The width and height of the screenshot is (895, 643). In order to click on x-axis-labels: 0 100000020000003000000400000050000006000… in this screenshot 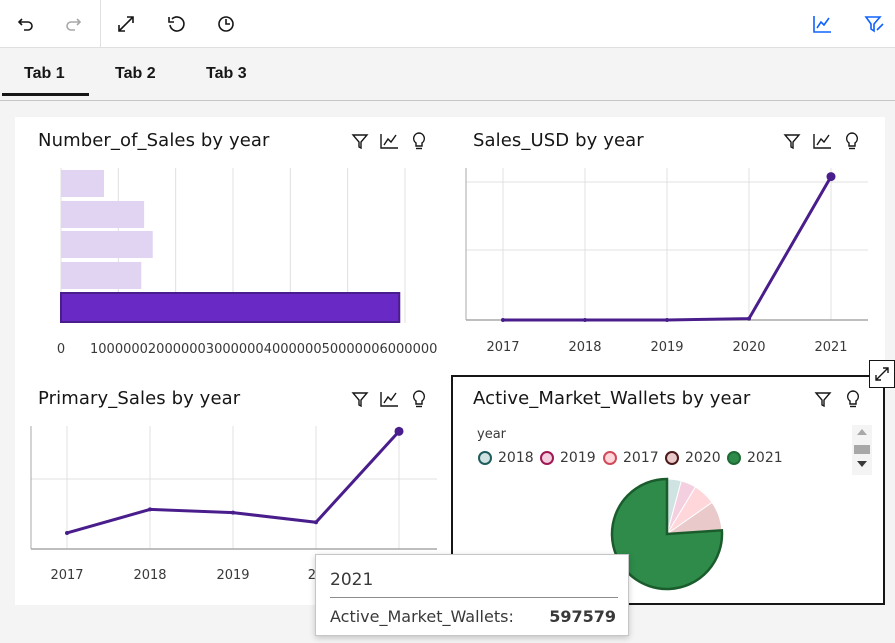, I will do `click(247, 349)`.